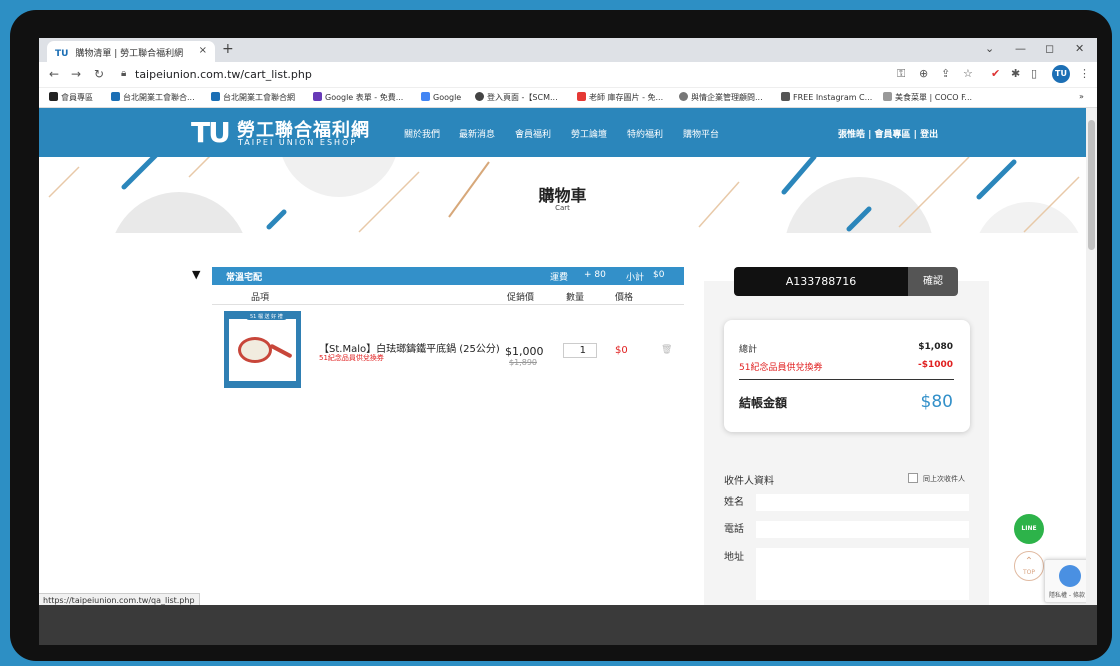 The width and height of the screenshot is (1120, 666). What do you see at coordinates (1029, 561) in the screenshot?
I see `arrow-up-icon: ⌃` at bounding box center [1029, 561].